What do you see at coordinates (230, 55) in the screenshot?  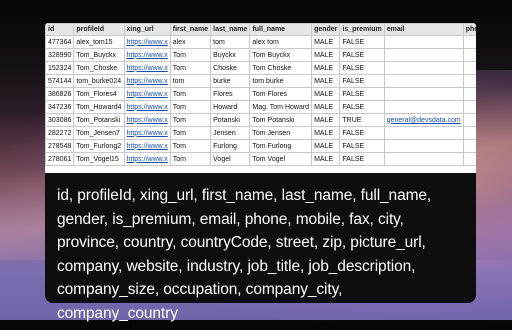 I see `table-cell: Buyckx` at bounding box center [230, 55].